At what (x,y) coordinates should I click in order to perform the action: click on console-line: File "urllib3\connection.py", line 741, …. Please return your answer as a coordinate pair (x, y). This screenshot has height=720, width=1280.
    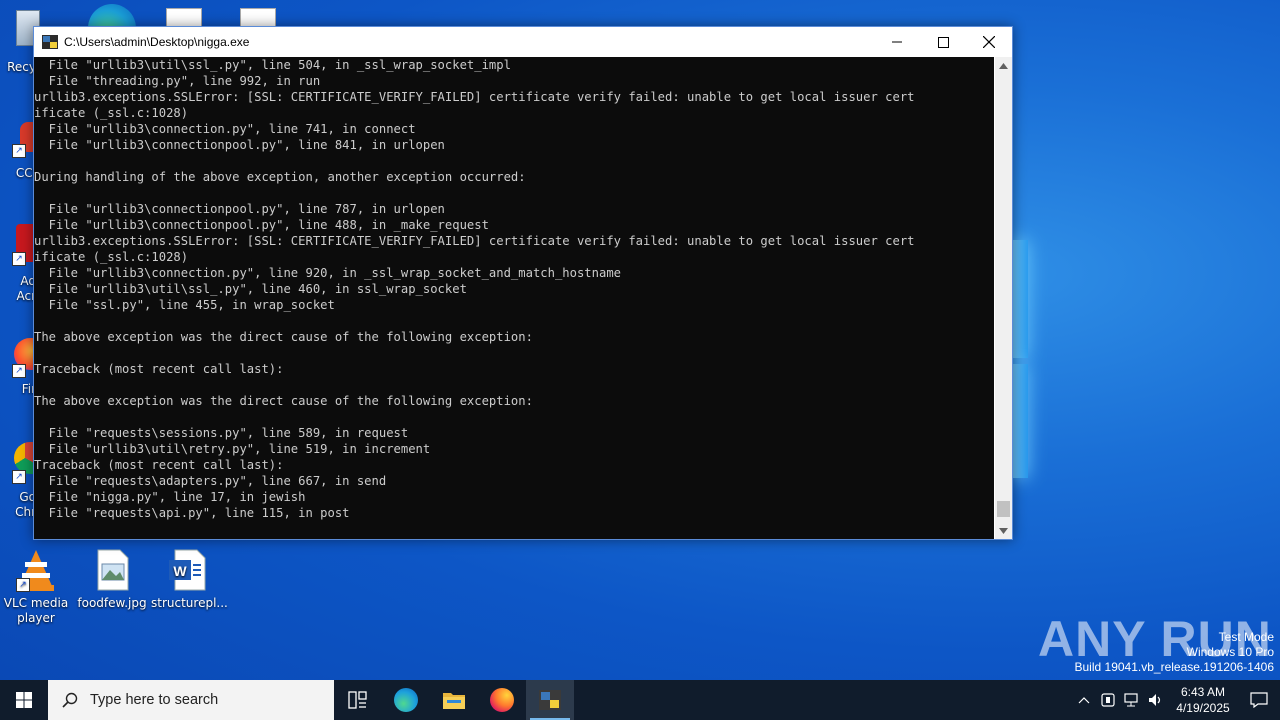
    Looking at the image, I should click on (225, 129).